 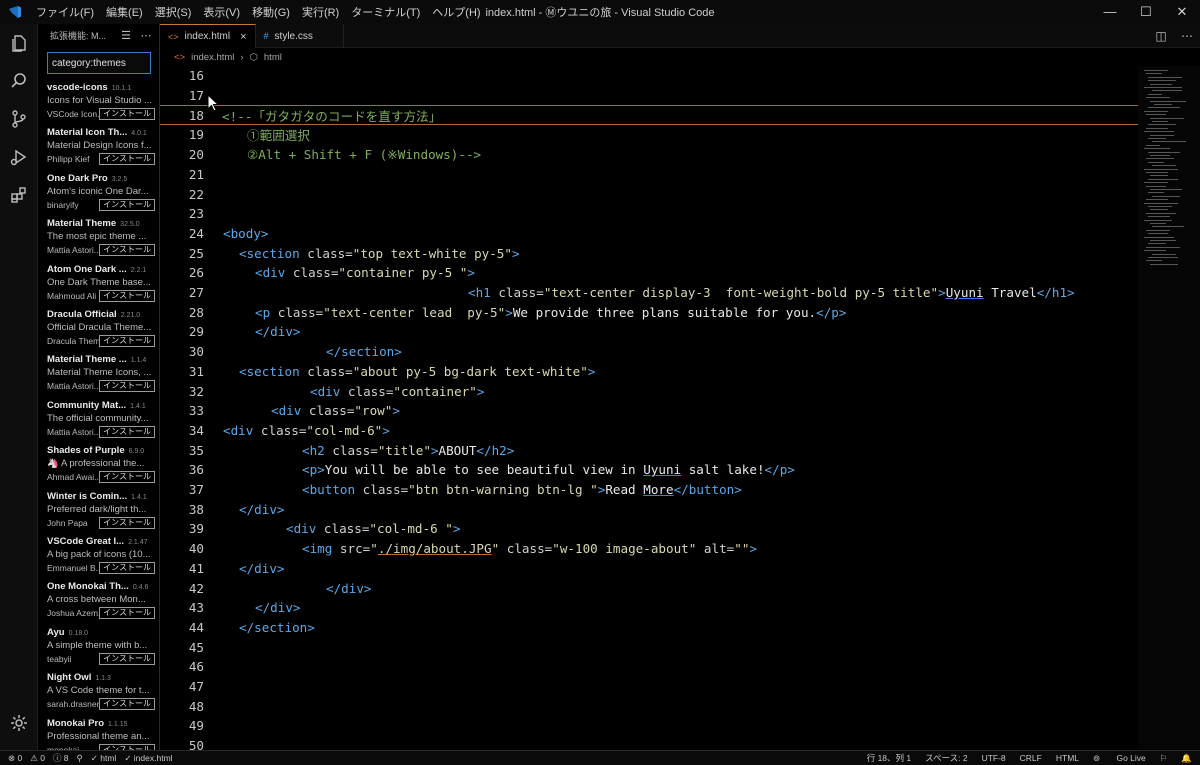 I want to click on close-icon: ×, so click(x=243, y=37).